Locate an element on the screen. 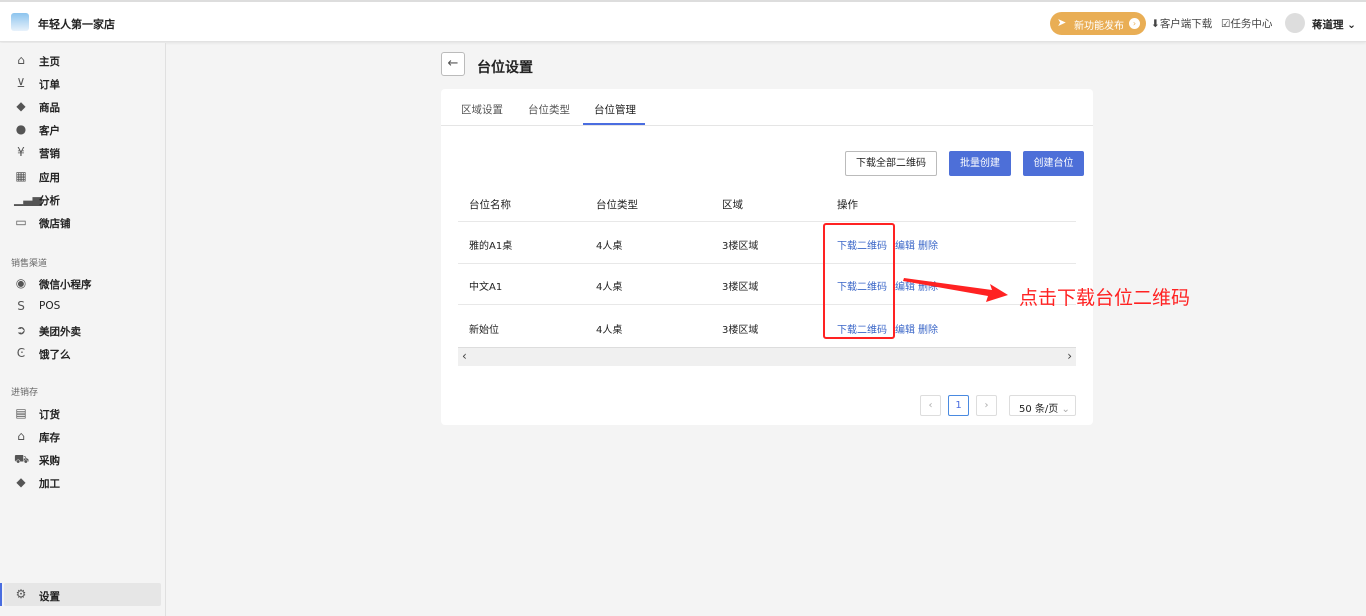 The image size is (1366, 616). sidebar-item-eleme: Ͼ 饿了么 is located at coordinates (83, 354).